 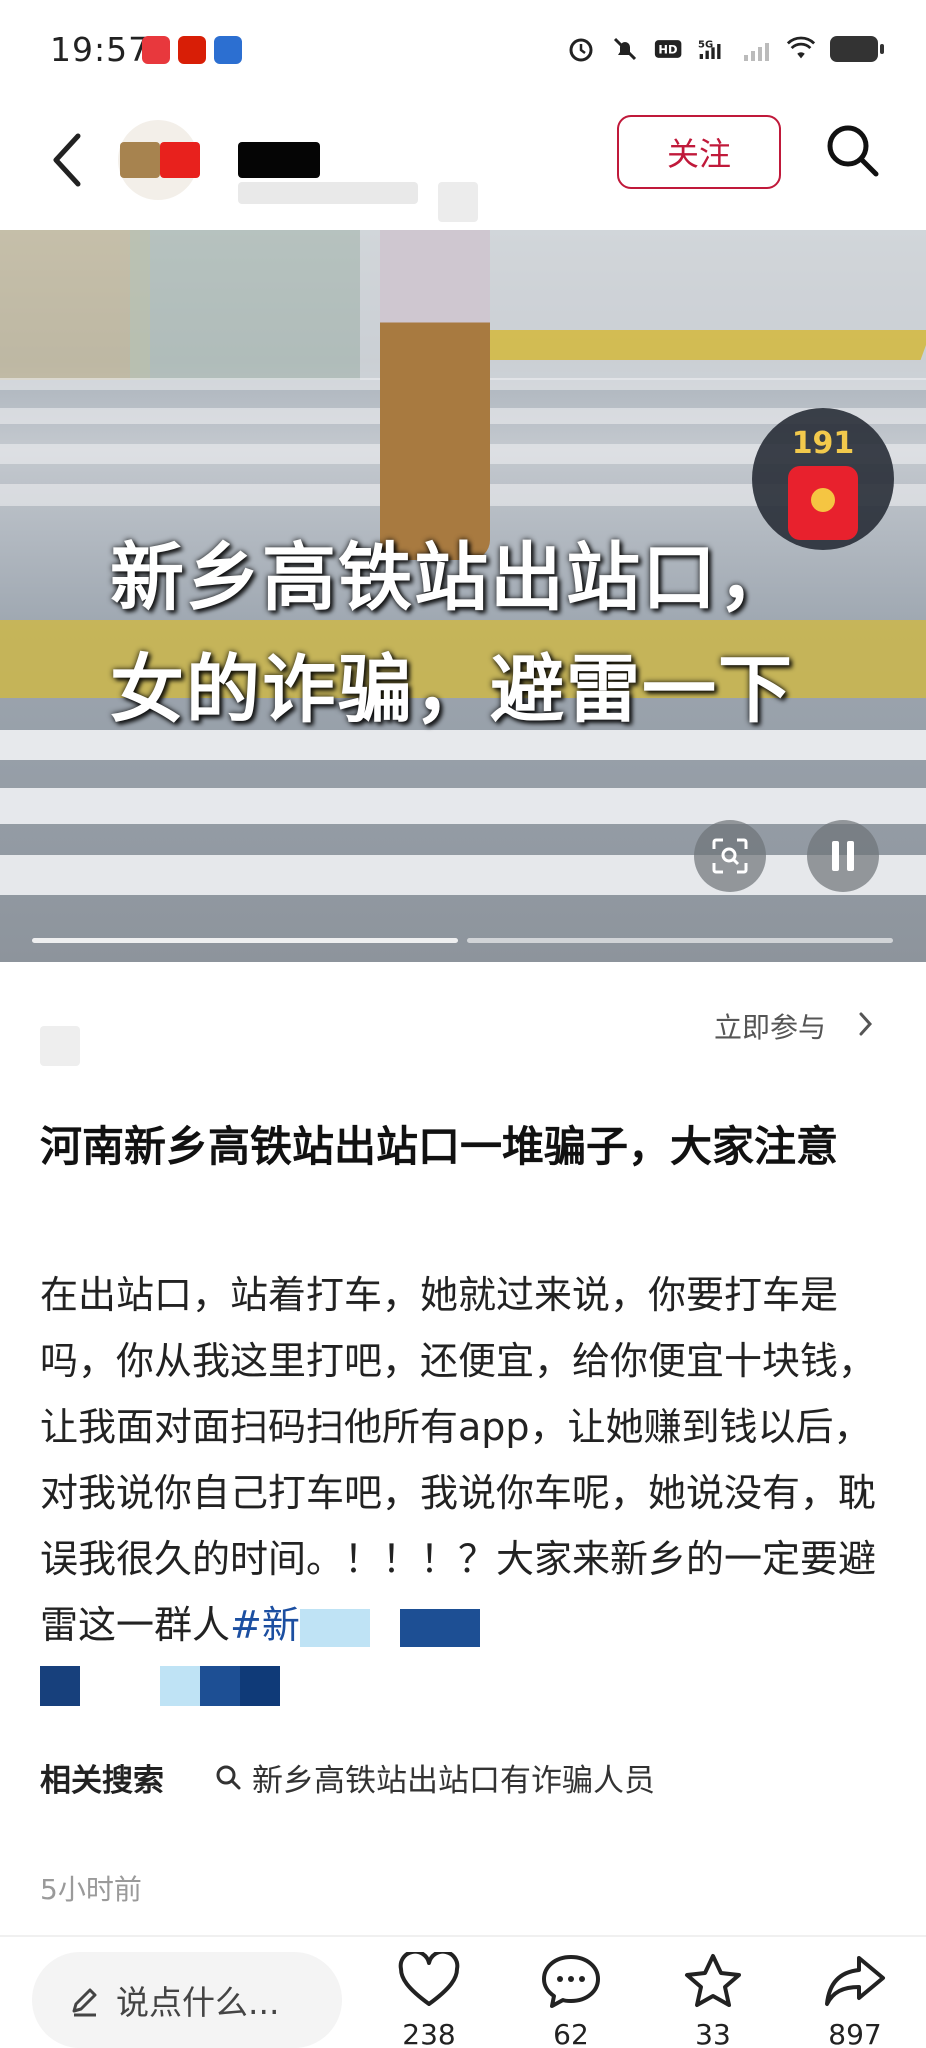 I want to click on tmall-app-icon, so click(x=192, y=50).